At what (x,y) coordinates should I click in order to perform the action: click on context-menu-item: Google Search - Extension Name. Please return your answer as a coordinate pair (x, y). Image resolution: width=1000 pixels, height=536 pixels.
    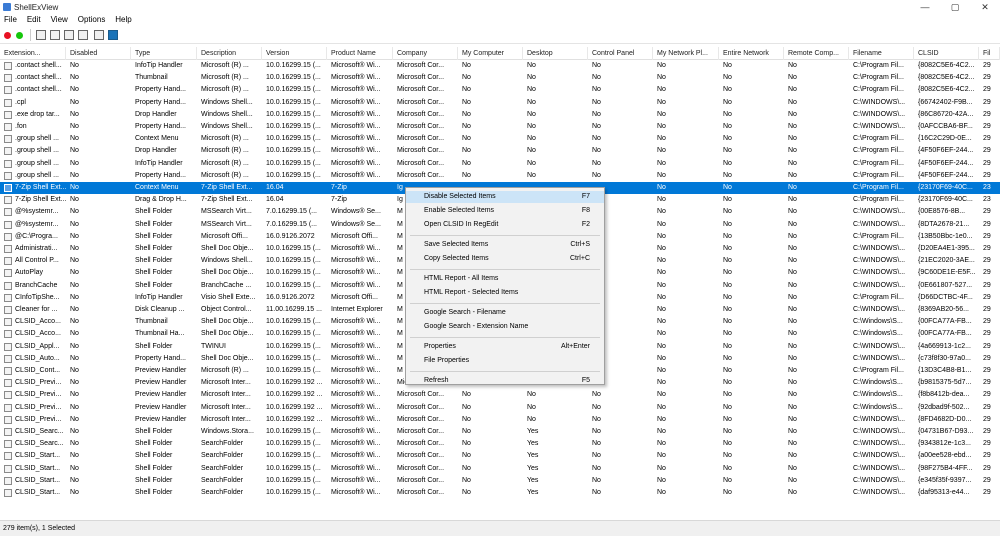
    Looking at the image, I should click on (505, 327).